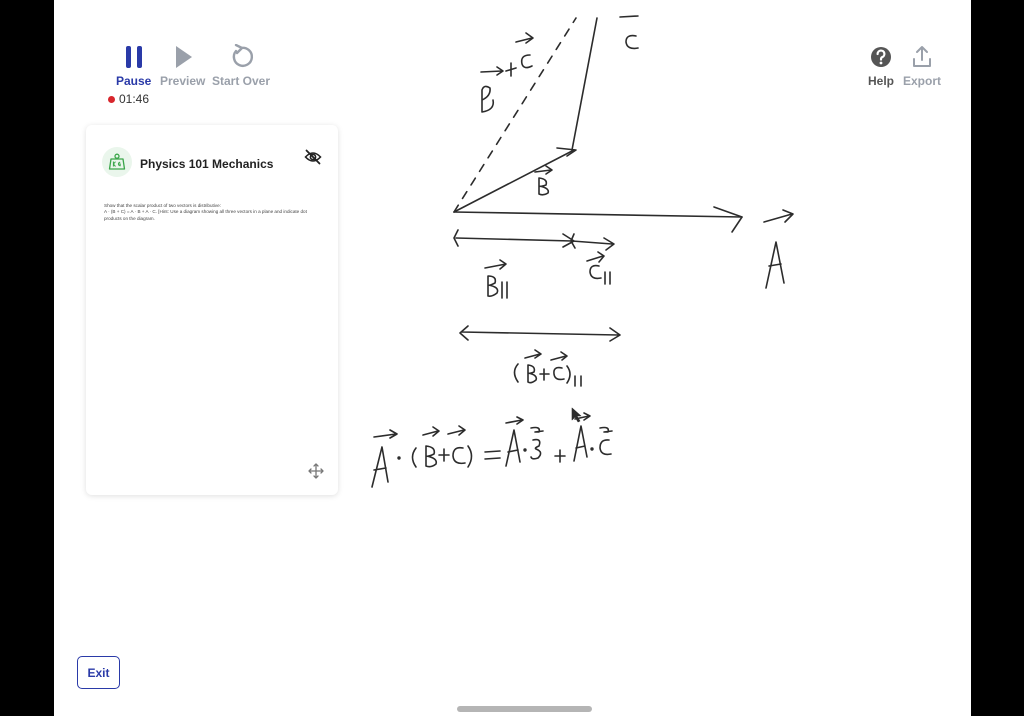 The image size is (1024, 716). I want to click on pointer-cursor-icon, so click(576, 415).